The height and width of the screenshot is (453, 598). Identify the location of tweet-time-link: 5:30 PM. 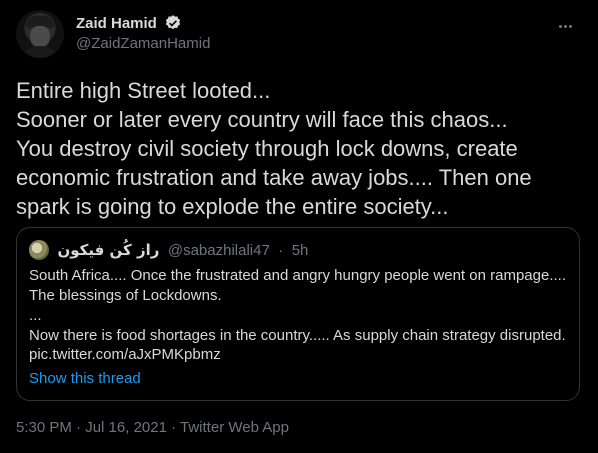
(44, 427).